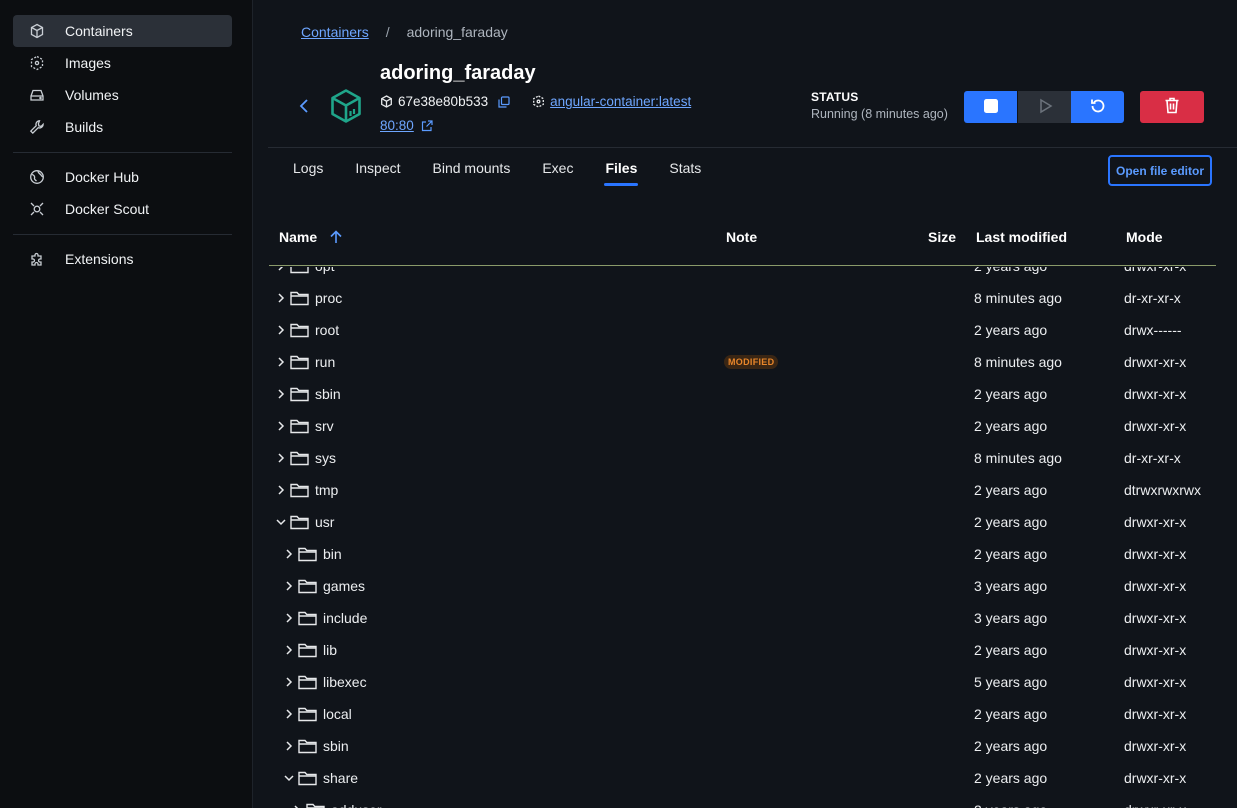 The width and height of the screenshot is (1237, 808). Describe the element at coordinates (742, 298) in the screenshot. I see `table-row: proc 8 minutes ago dr-xr-xr-x` at that location.